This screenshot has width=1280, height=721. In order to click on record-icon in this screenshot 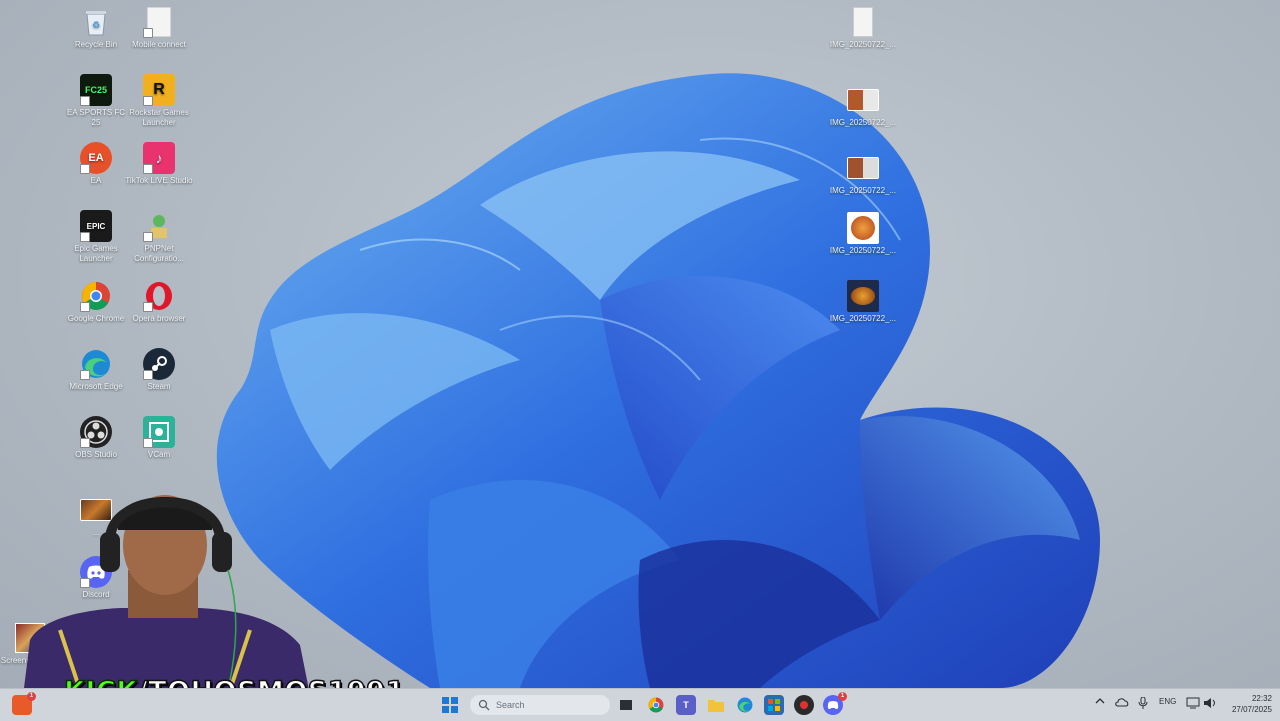, I will do `click(804, 705)`.